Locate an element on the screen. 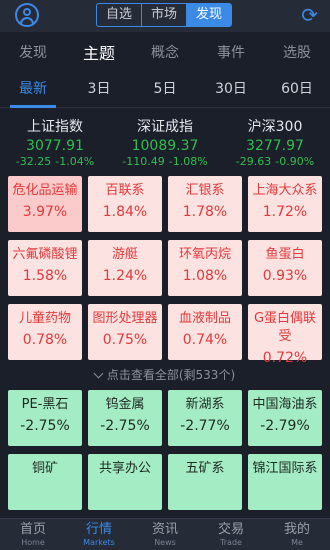  index-change: -110.49 is located at coordinates (143, 161).